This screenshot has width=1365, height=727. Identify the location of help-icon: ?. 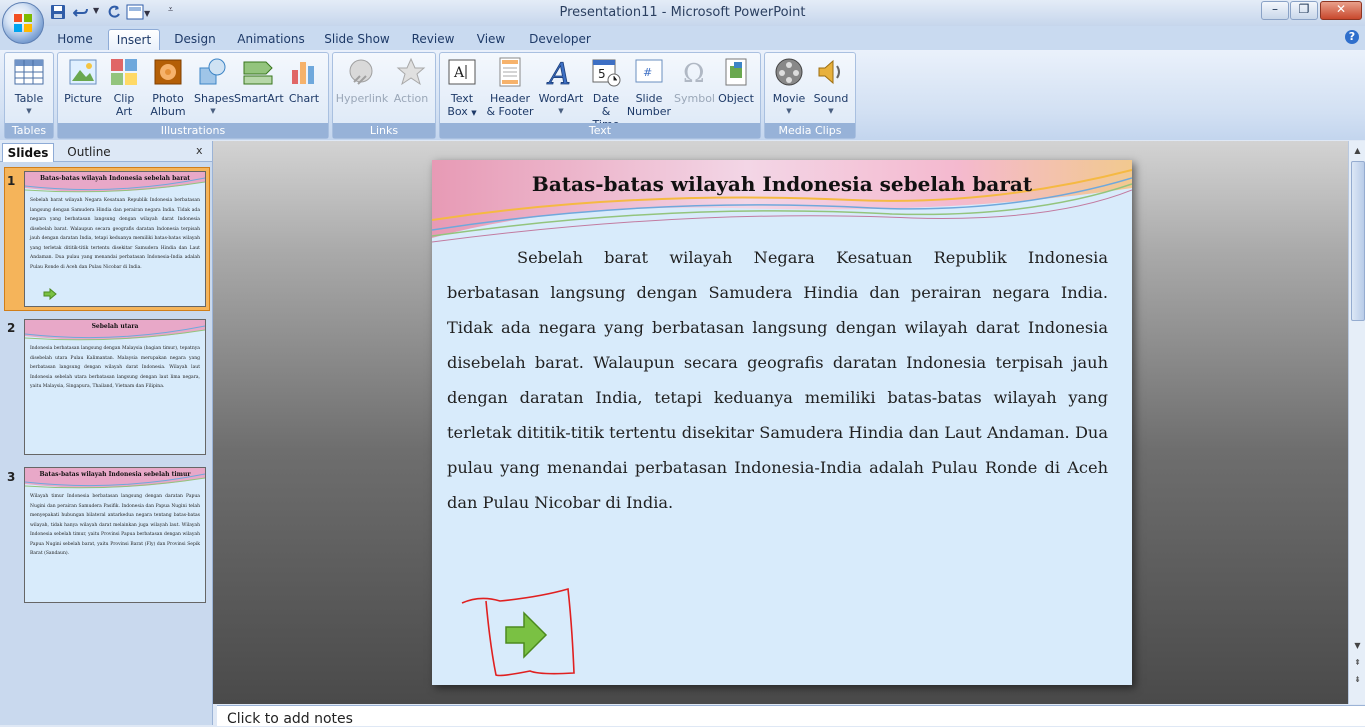
(1352, 37).